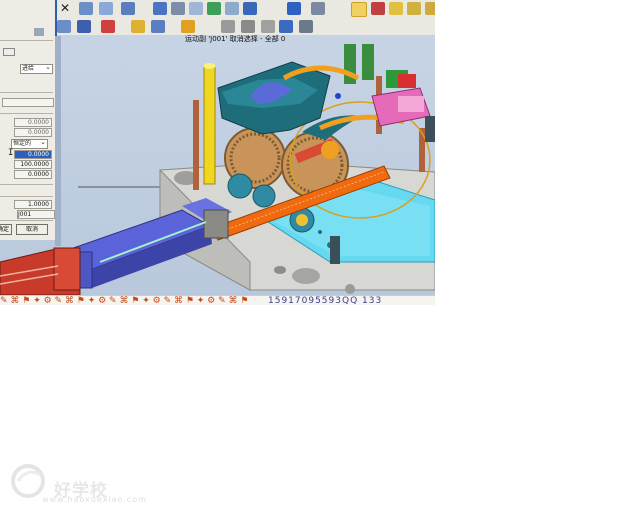 The width and height of the screenshot is (640, 512). I want to click on pan-icon, so click(232, 8).